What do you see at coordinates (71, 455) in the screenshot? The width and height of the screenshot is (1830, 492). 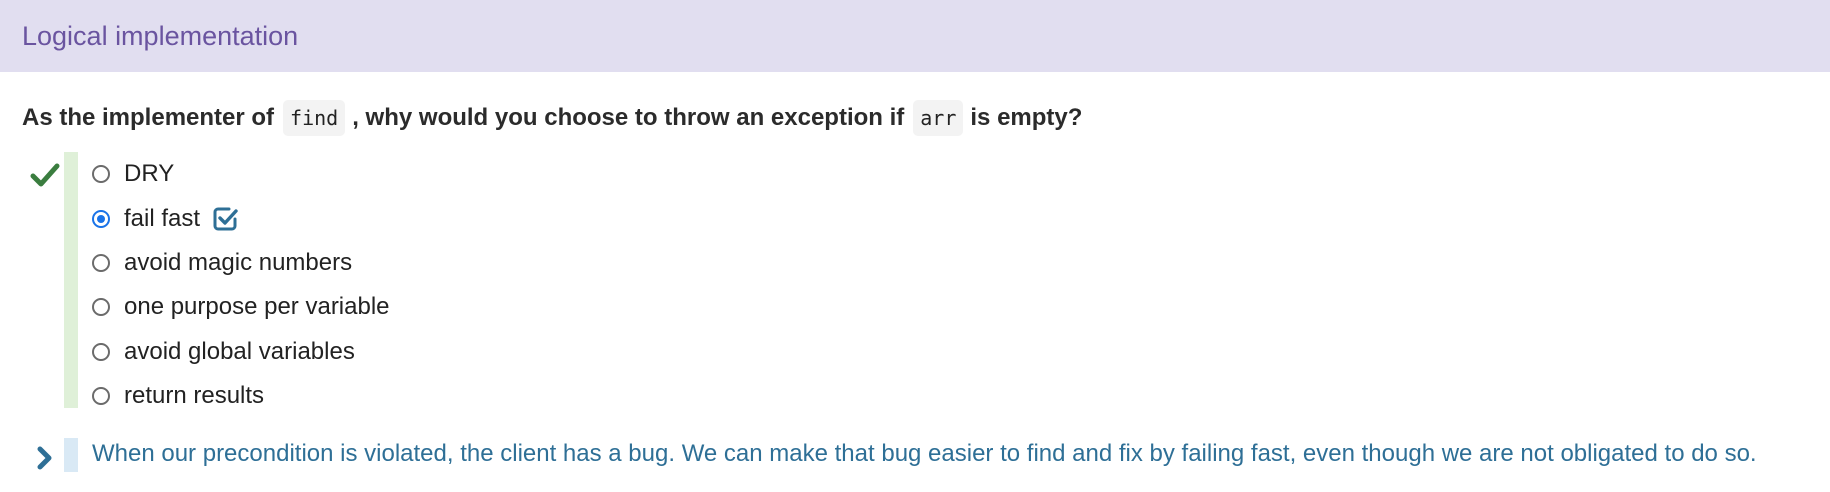 I see `explanation-bar` at bounding box center [71, 455].